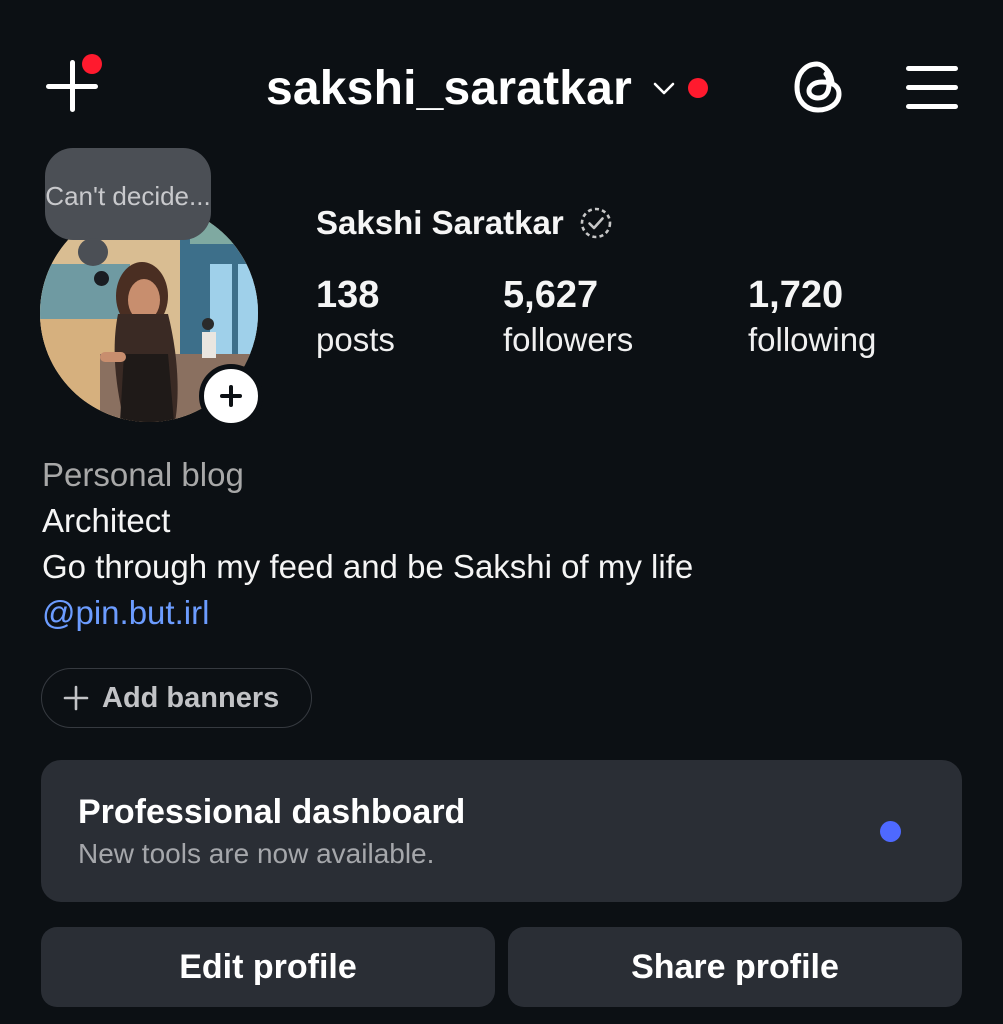  What do you see at coordinates (449, 88) in the screenshot?
I see `username: sakshi_saratkar` at bounding box center [449, 88].